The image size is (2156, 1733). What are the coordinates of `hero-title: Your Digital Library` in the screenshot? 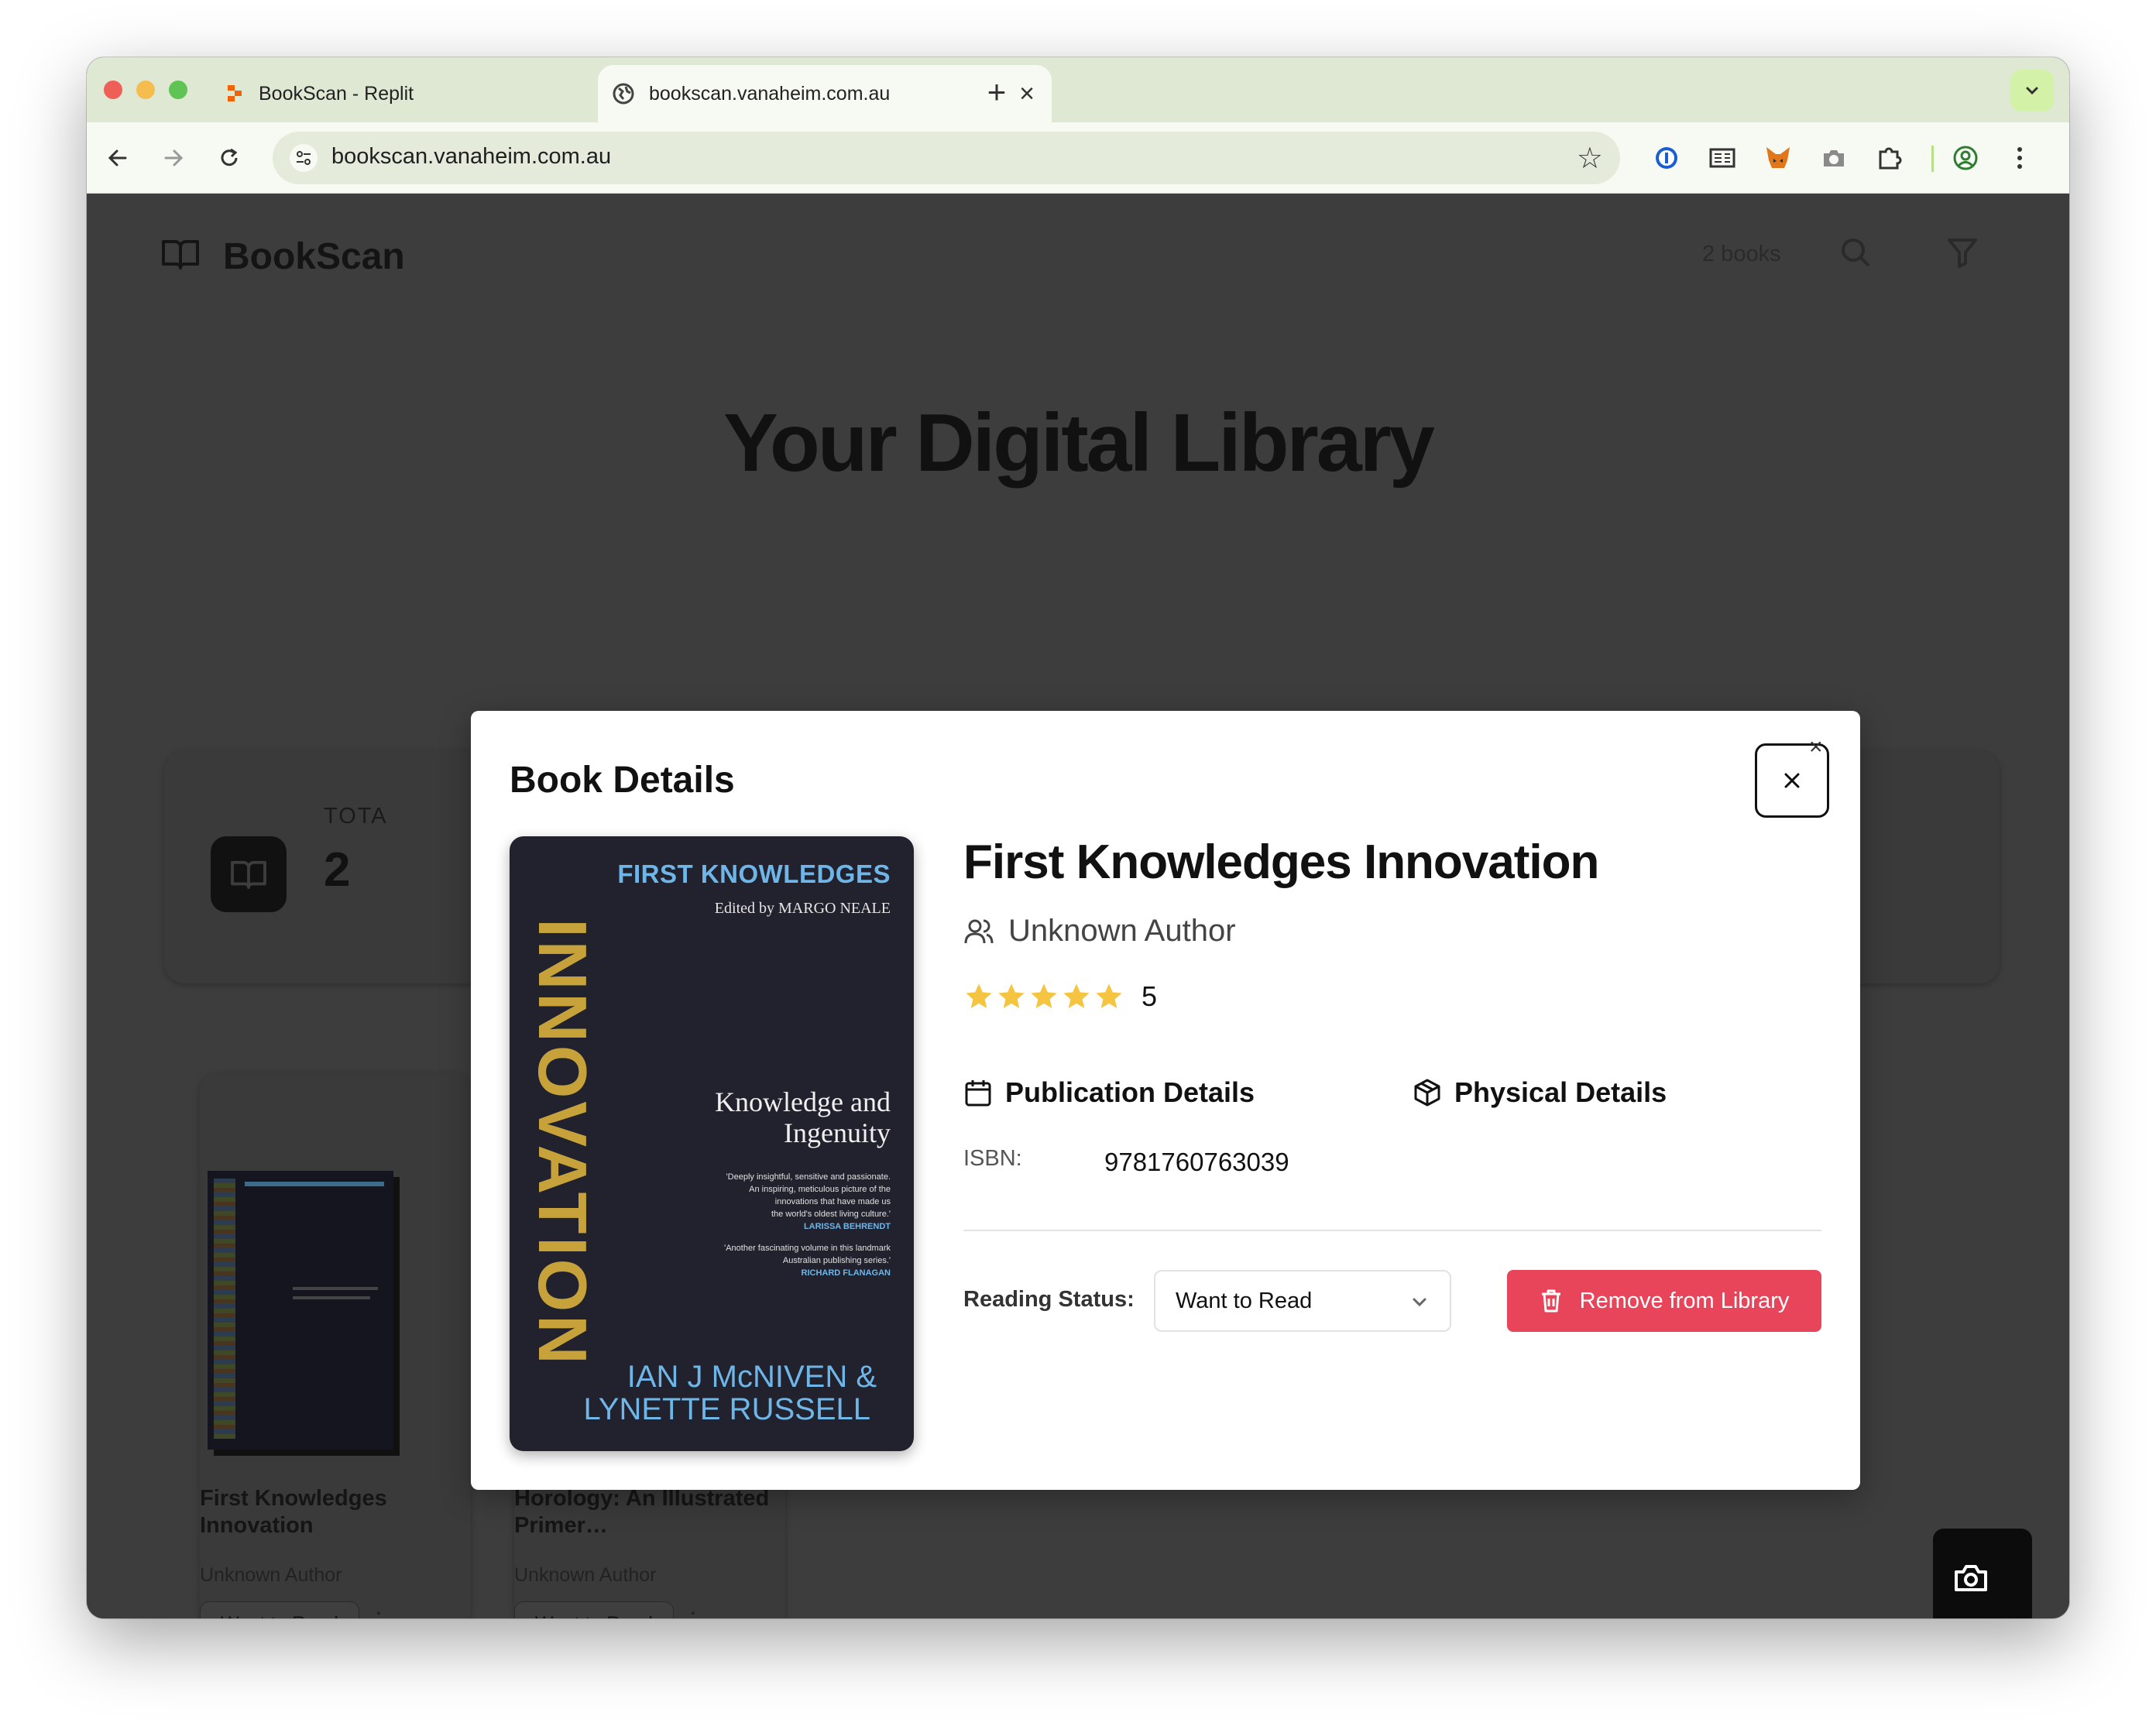 It's located at (1079, 443).